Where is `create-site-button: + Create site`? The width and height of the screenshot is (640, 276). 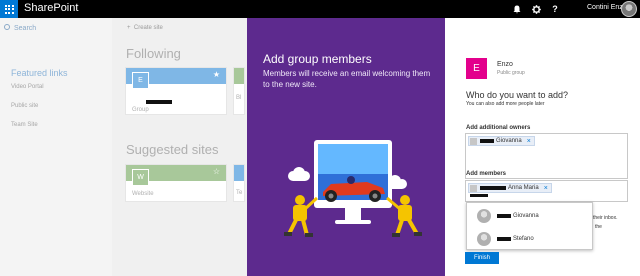
create-site-button: + Create site is located at coordinates (145, 28).